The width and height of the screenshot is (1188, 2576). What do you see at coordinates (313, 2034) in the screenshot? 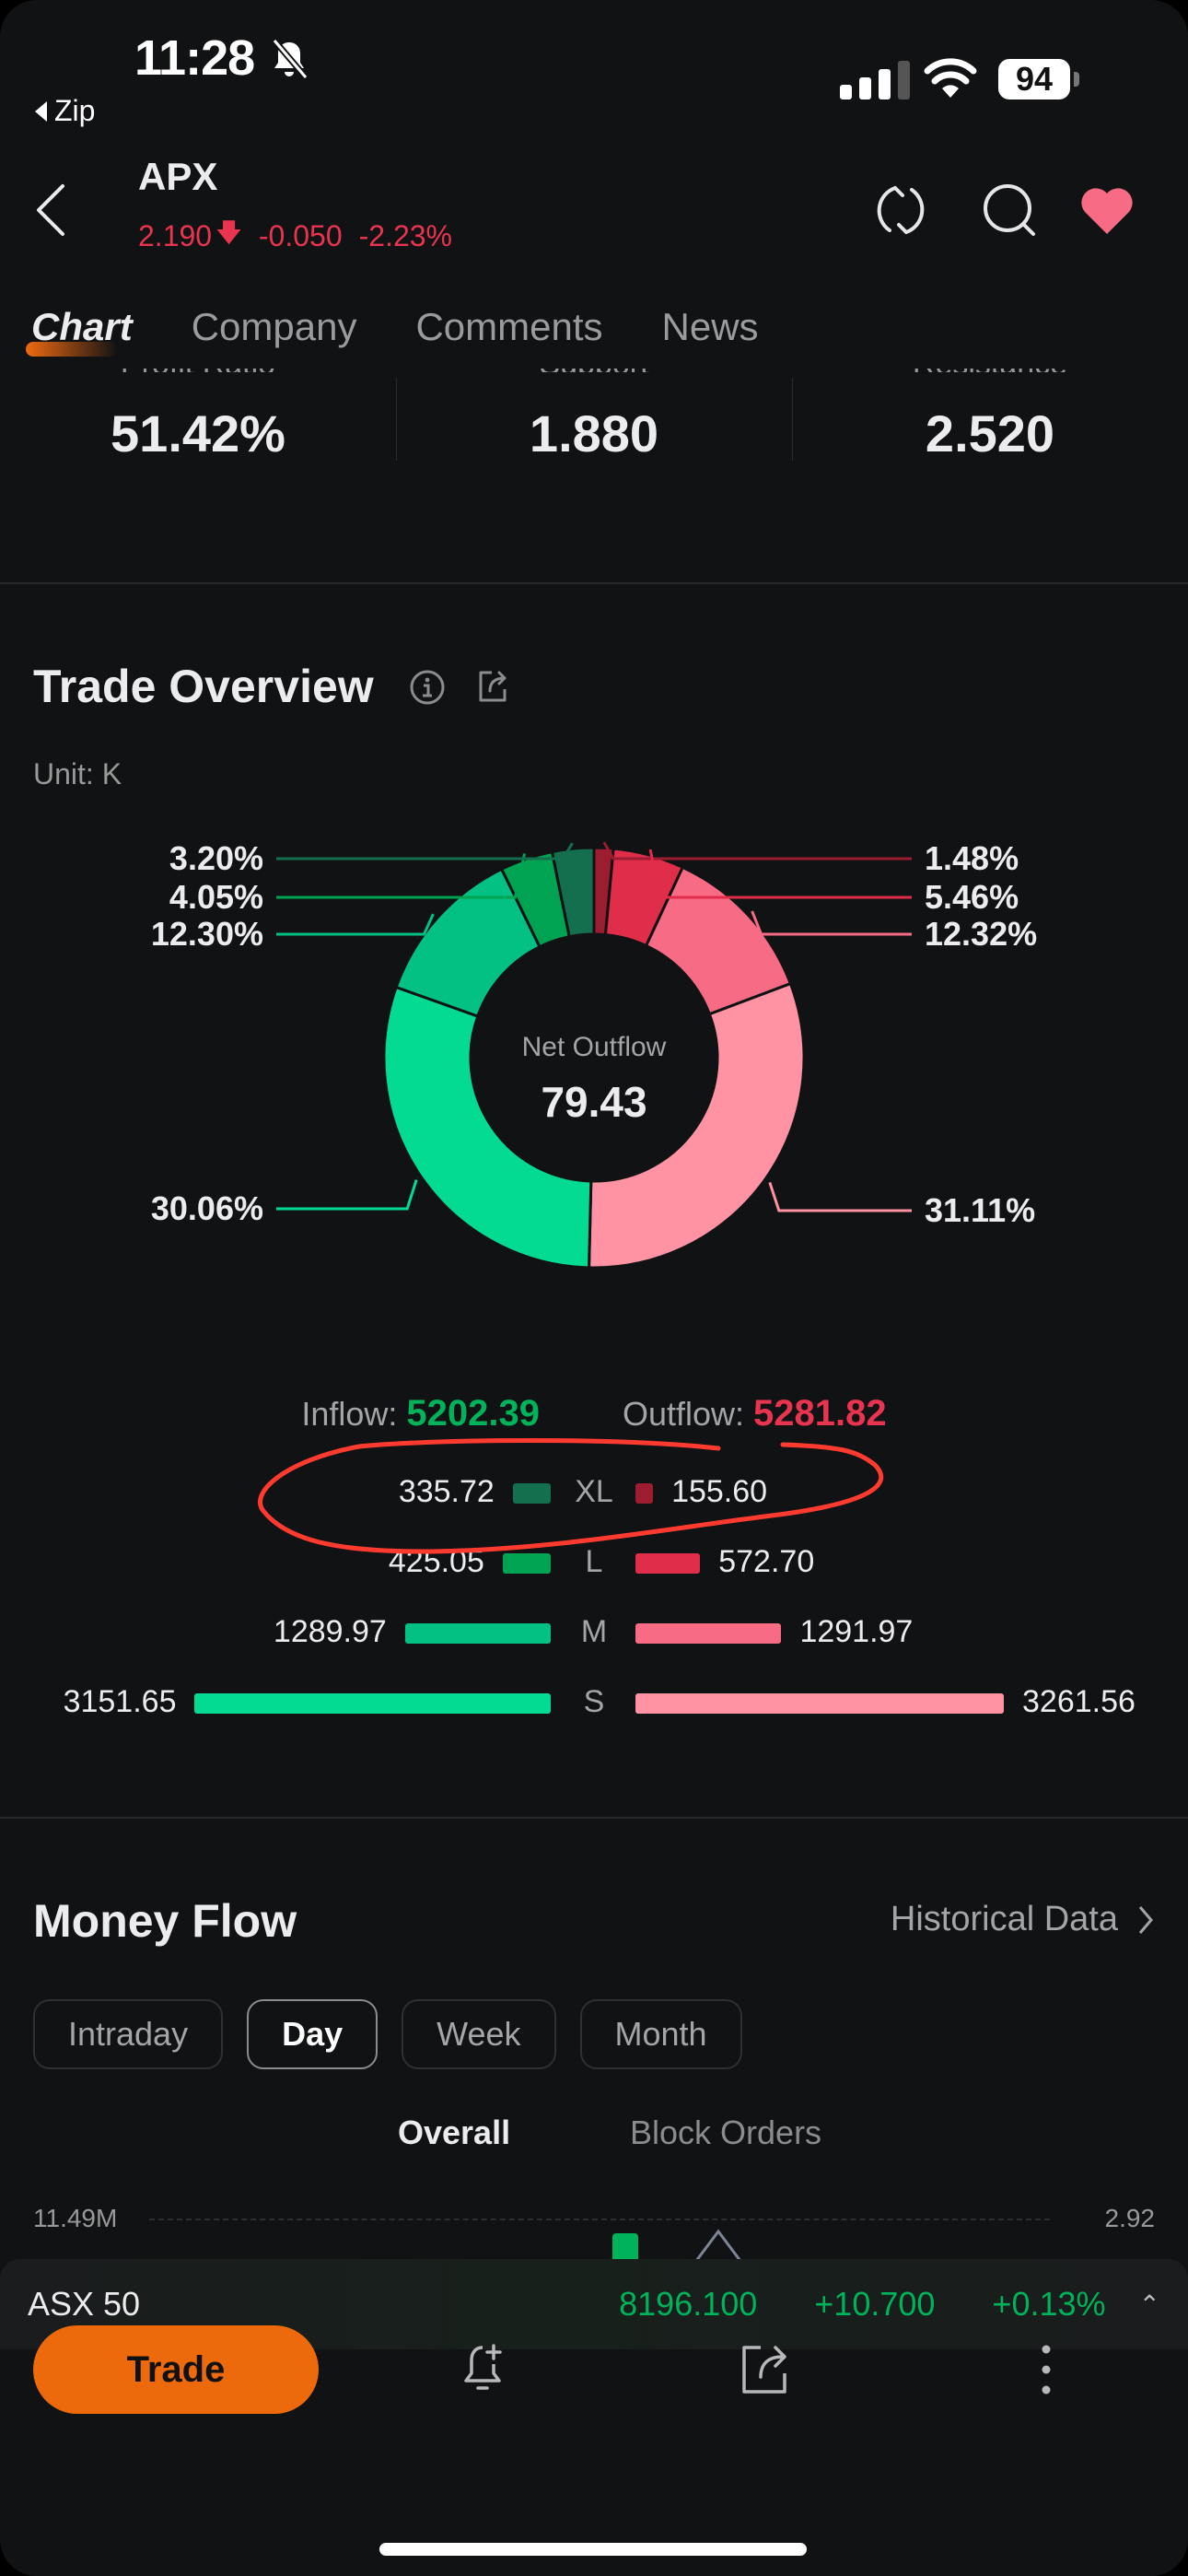
I see `period-day: Day` at bounding box center [313, 2034].